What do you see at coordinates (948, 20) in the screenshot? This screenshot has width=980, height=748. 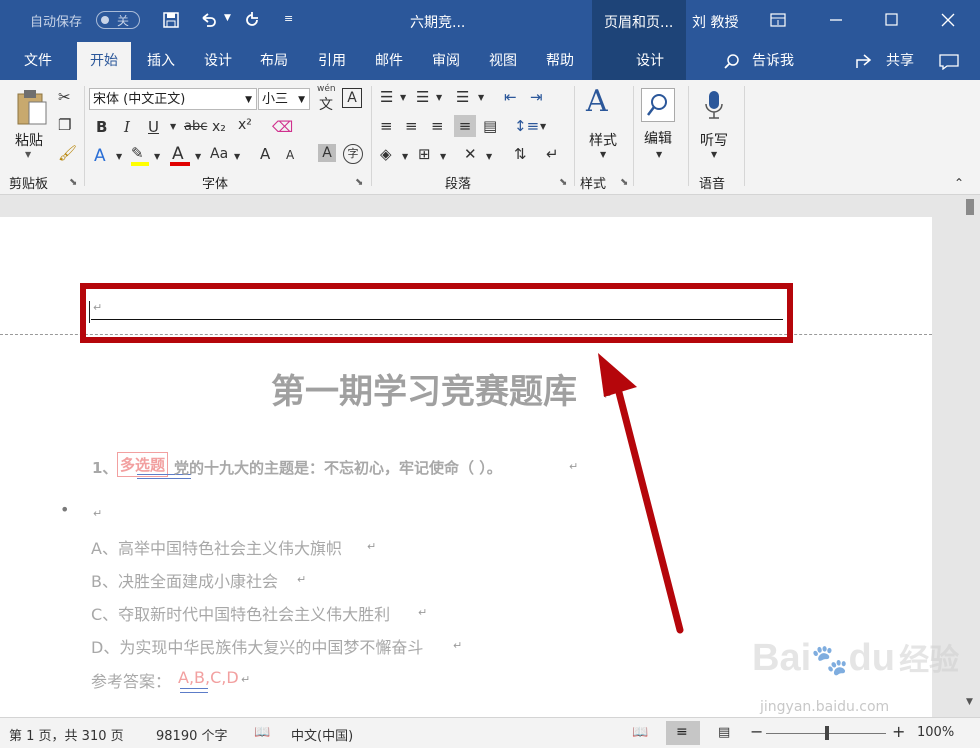 I see `close-icon` at bounding box center [948, 20].